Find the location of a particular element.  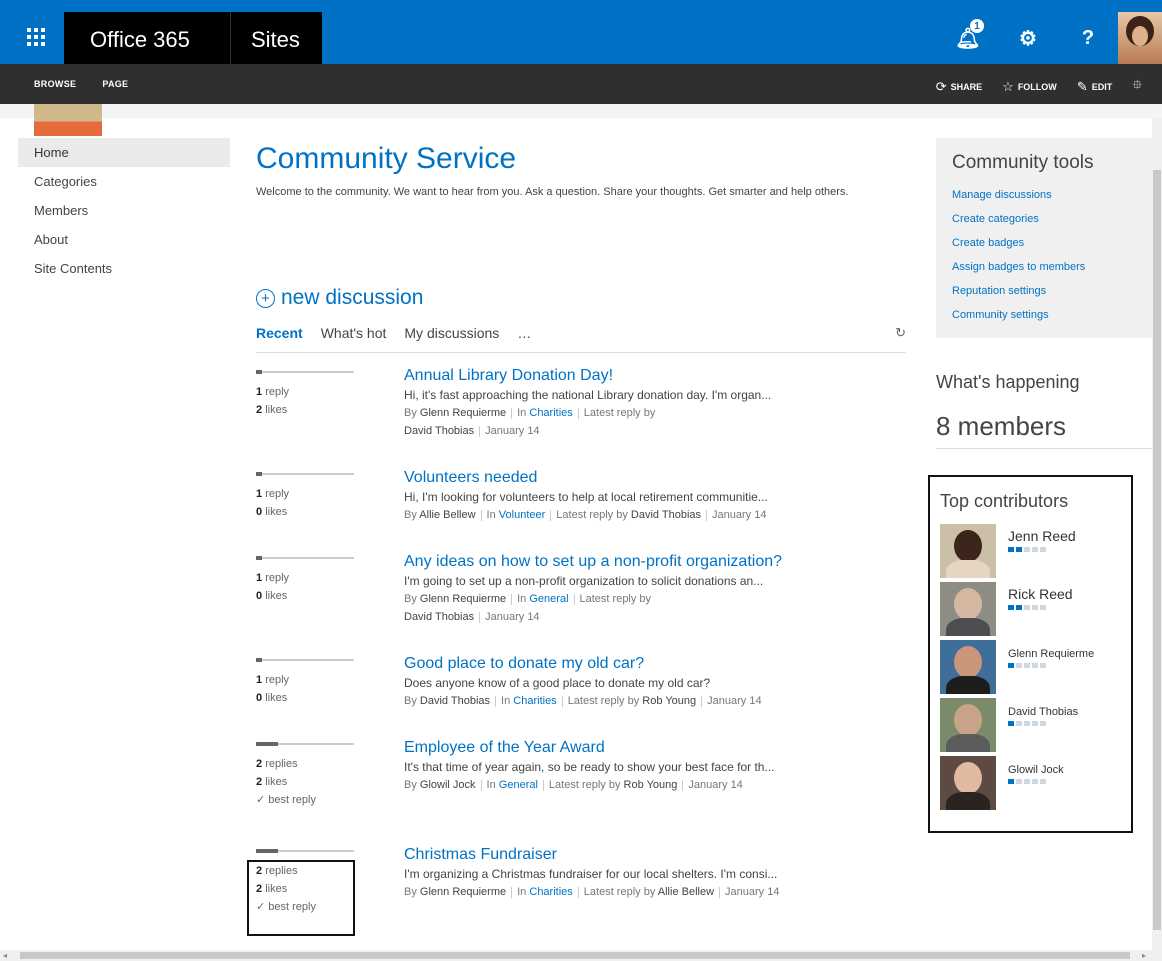

fullscreen-icon: ⯐ is located at coordinates (1137, 84).